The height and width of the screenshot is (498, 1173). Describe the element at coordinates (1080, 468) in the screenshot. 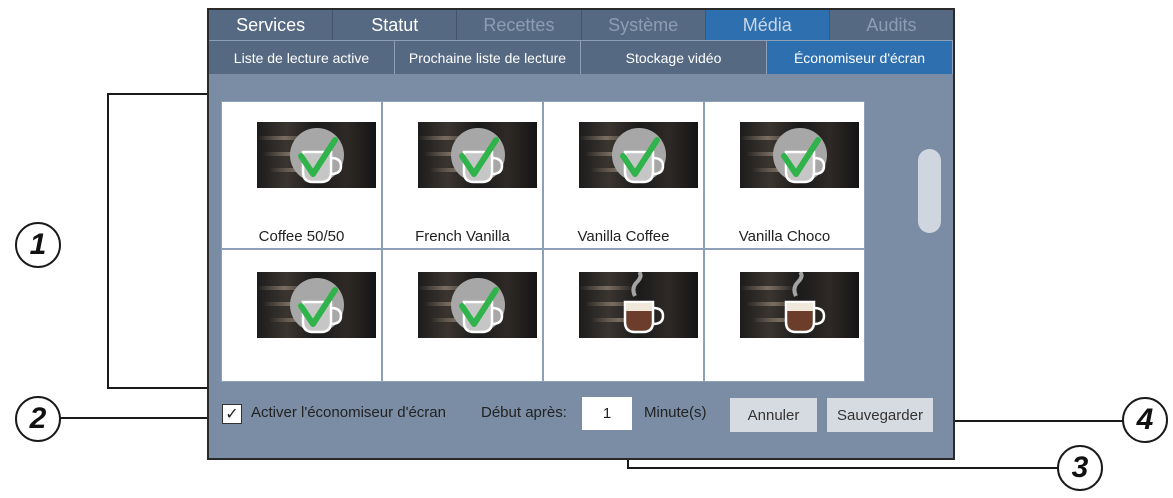

I see `callout-3: 3` at that location.